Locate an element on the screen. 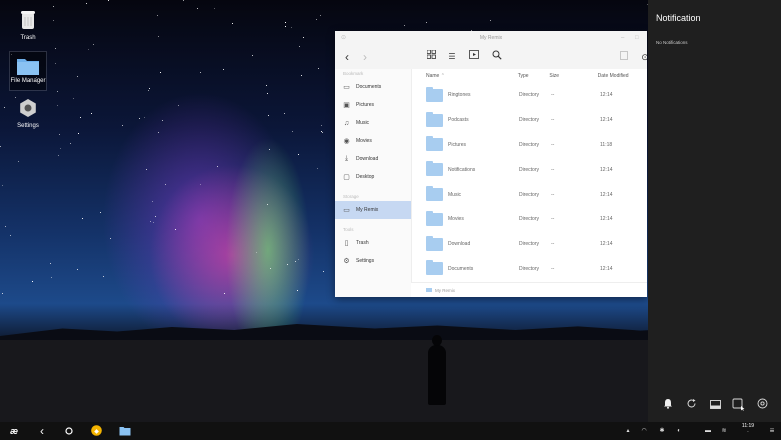  clock: 11:19 · is located at coordinates (748, 429).